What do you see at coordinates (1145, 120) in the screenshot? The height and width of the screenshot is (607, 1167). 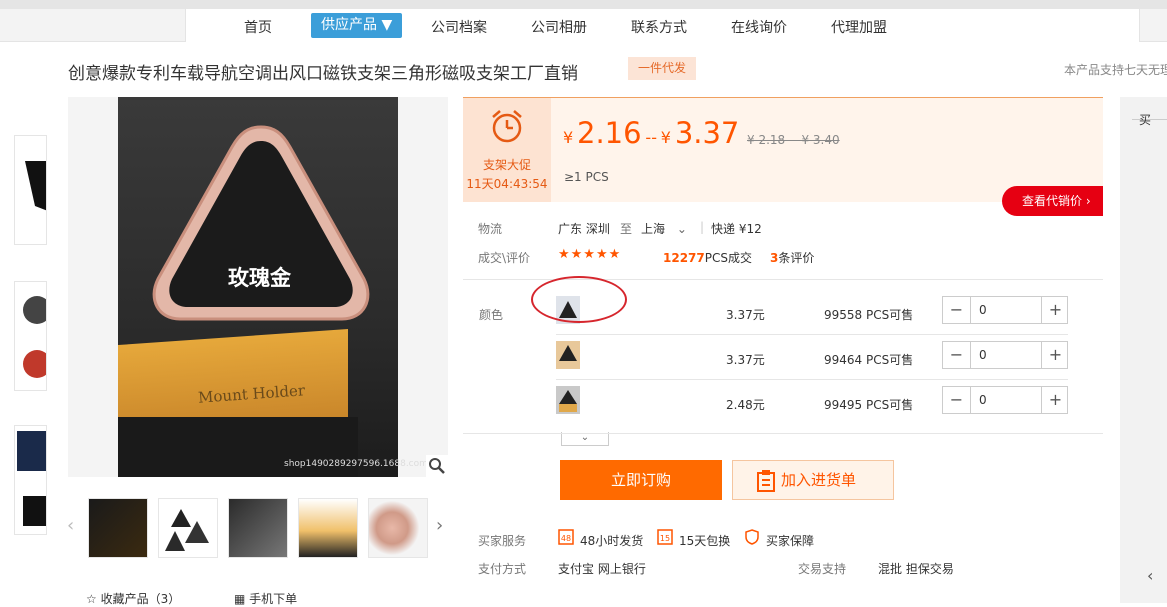 I see `sidebar-label: 买` at bounding box center [1145, 120].